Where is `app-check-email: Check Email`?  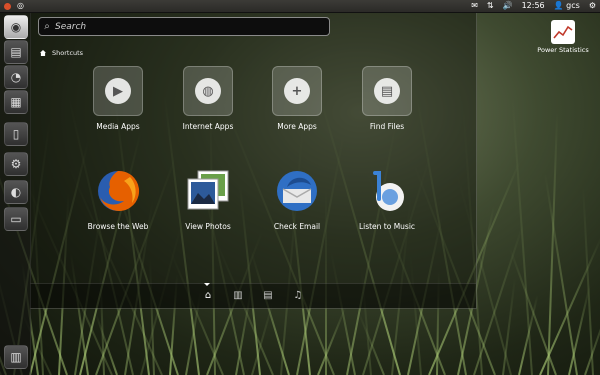
app-check-email: Check Email is located at coordinates (297, 198).